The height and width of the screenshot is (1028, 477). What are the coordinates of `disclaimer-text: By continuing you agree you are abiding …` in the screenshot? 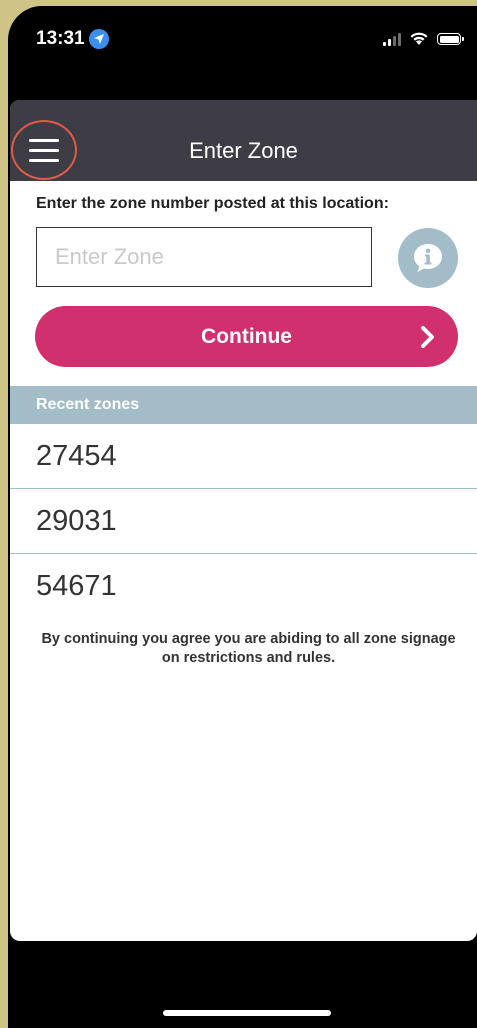 It's located at (248, 648).